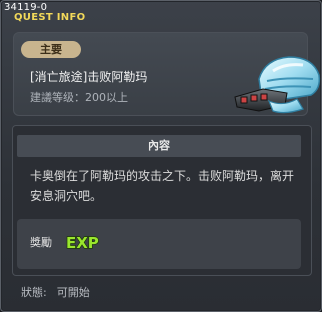 The image size is (322, 312). Describe the element at coordinates (277, 85) in the screenshot. I see `helmet-gauntlet-icon` at that location.